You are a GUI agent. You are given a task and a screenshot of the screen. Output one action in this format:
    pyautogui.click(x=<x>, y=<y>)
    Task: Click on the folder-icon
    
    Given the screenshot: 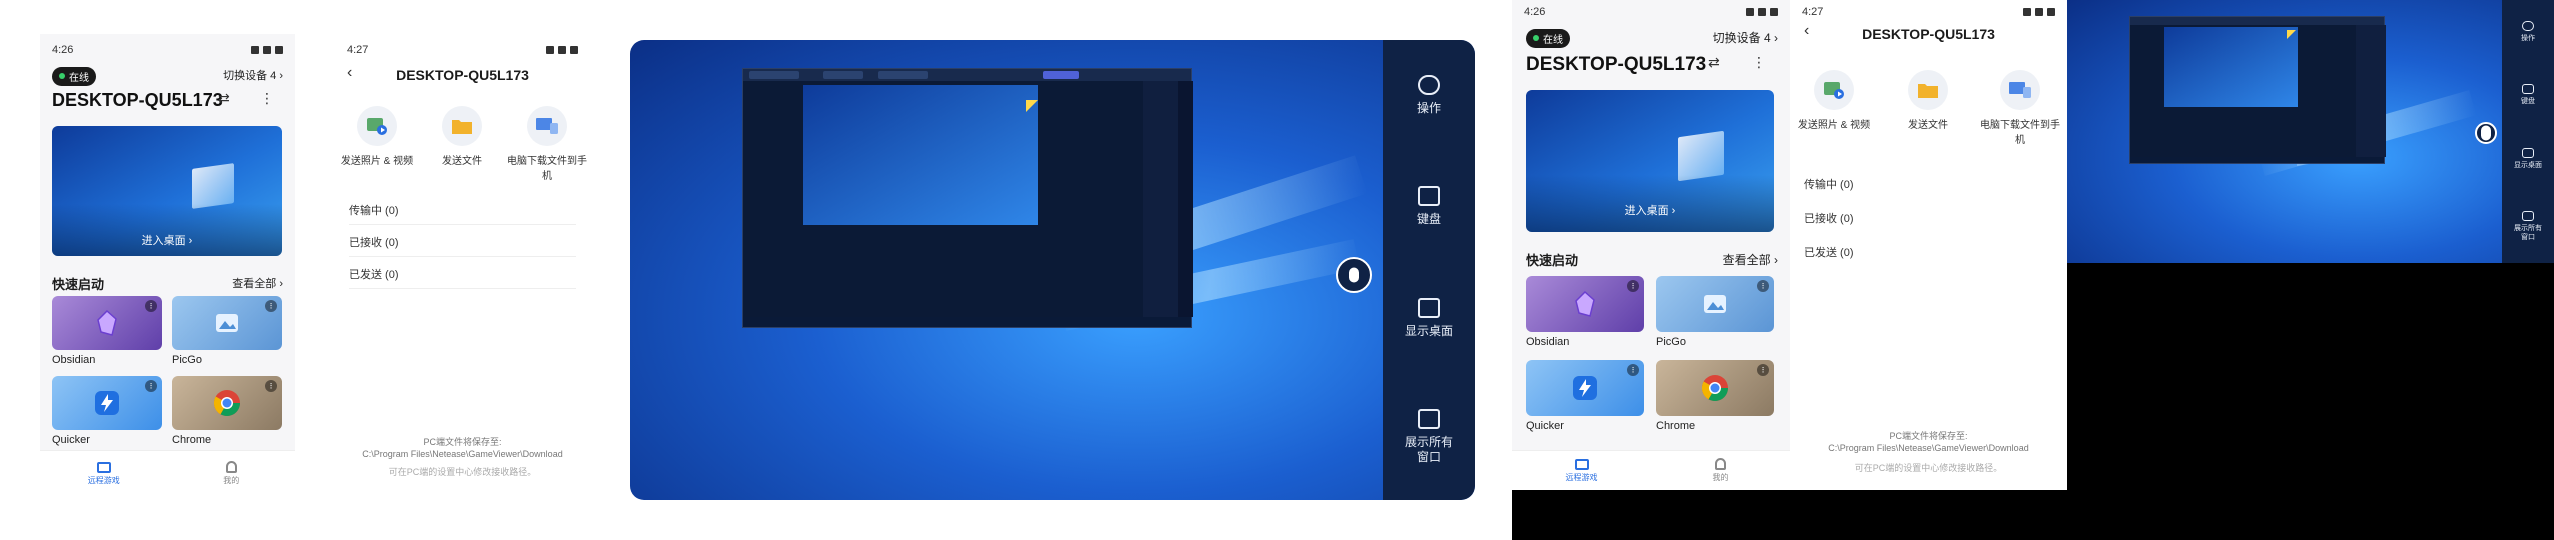 What is the action you would take?
    pyautogui.click(x=1928, y=91)
    